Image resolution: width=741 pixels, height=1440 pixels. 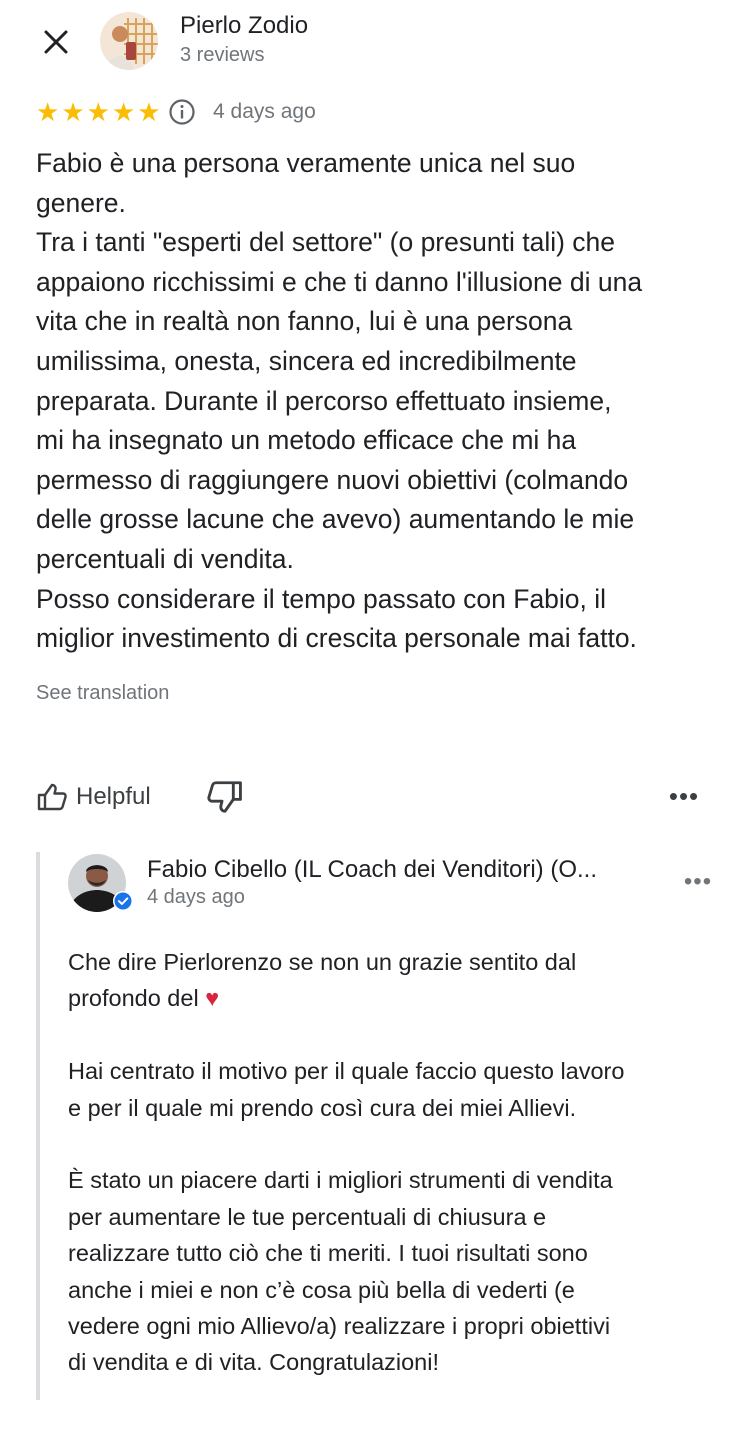 What do you see at coordinates (182, 112) in the screenshot?
I see `info-icon` at bounding box center [182, 112].